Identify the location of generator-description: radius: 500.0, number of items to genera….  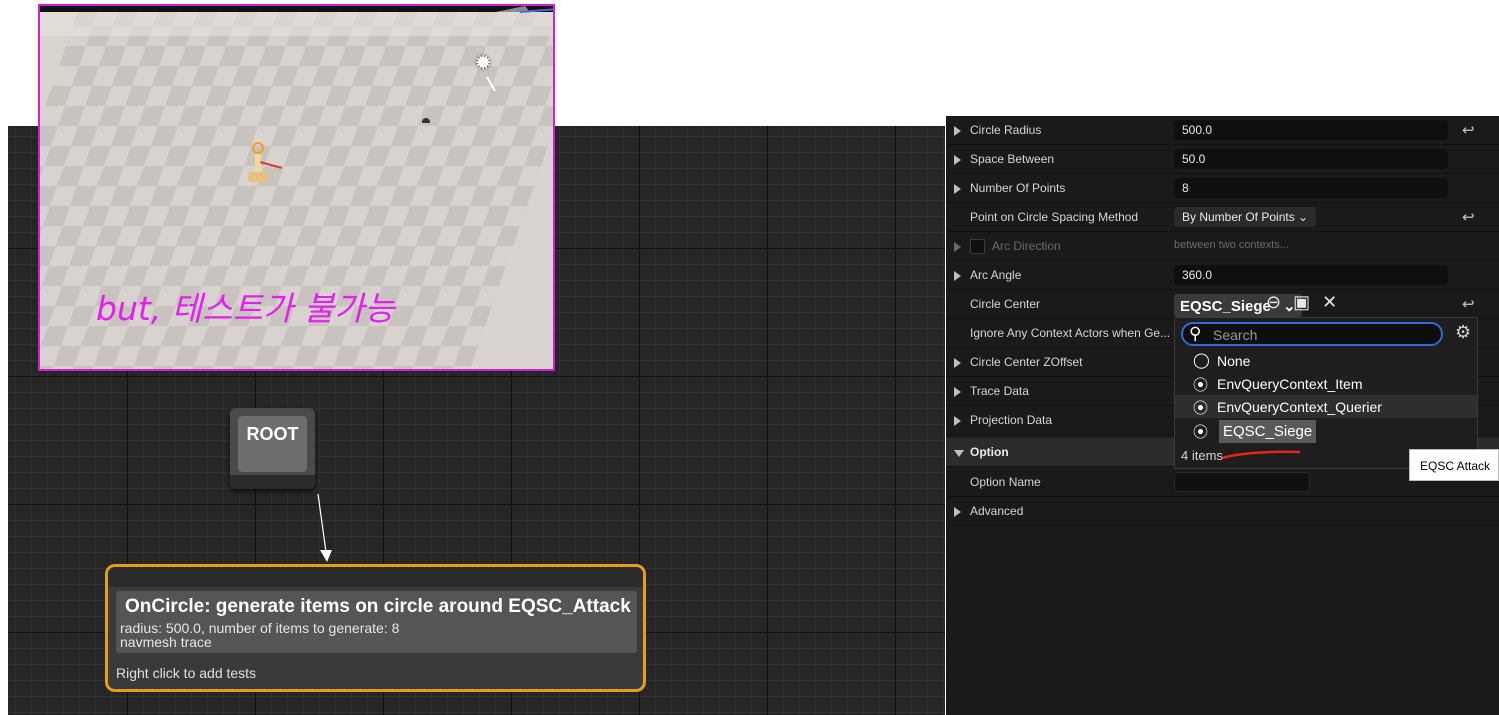
(259, 635).